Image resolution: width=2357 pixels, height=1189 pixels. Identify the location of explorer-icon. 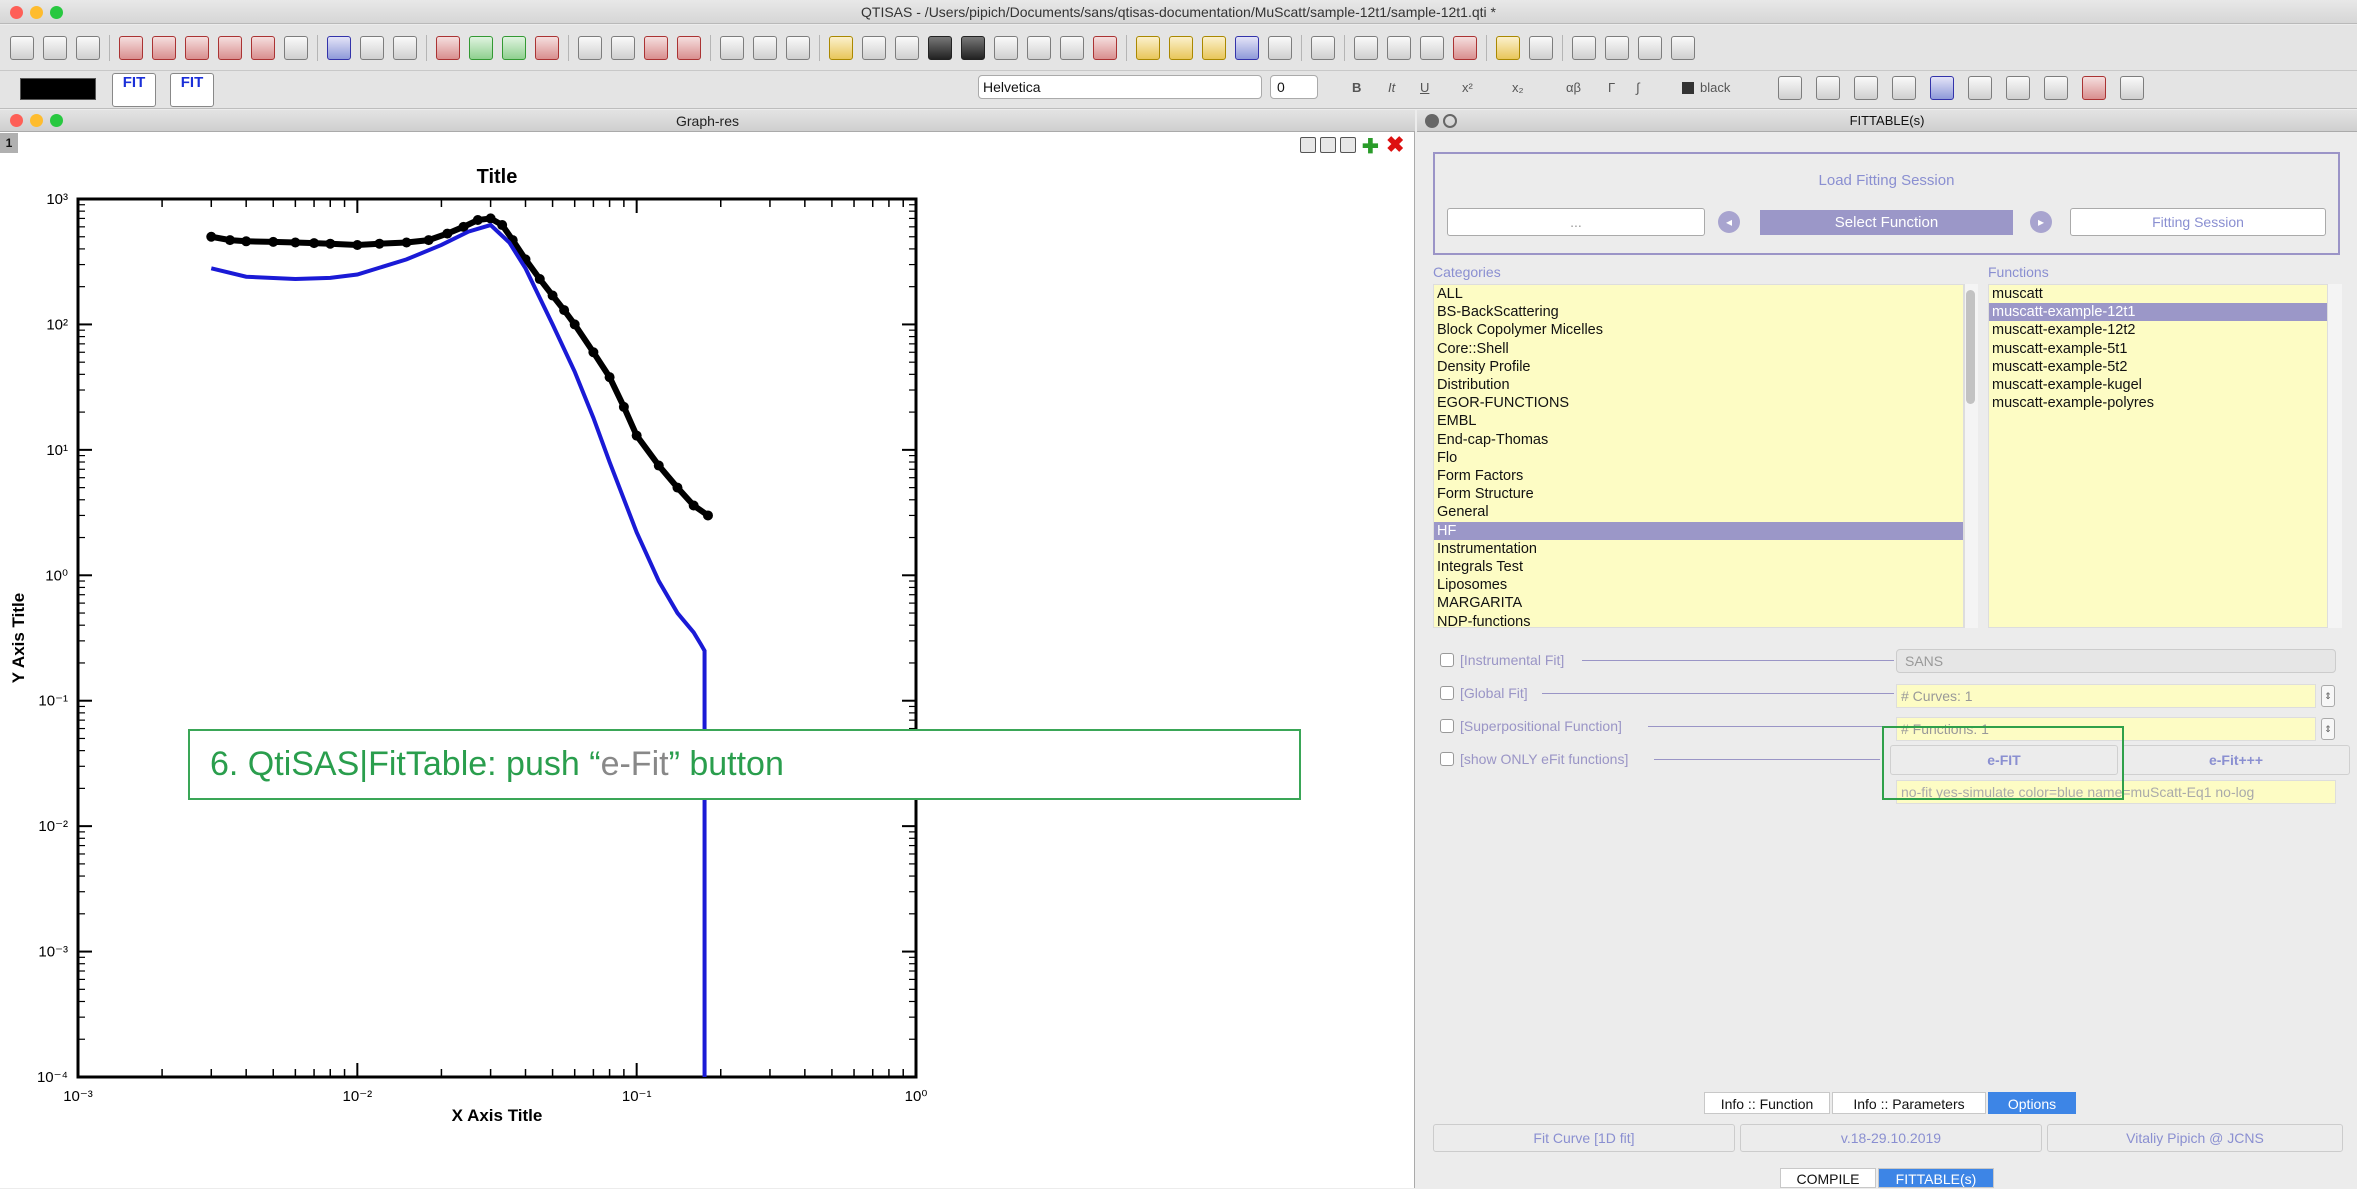
(1508, 48).